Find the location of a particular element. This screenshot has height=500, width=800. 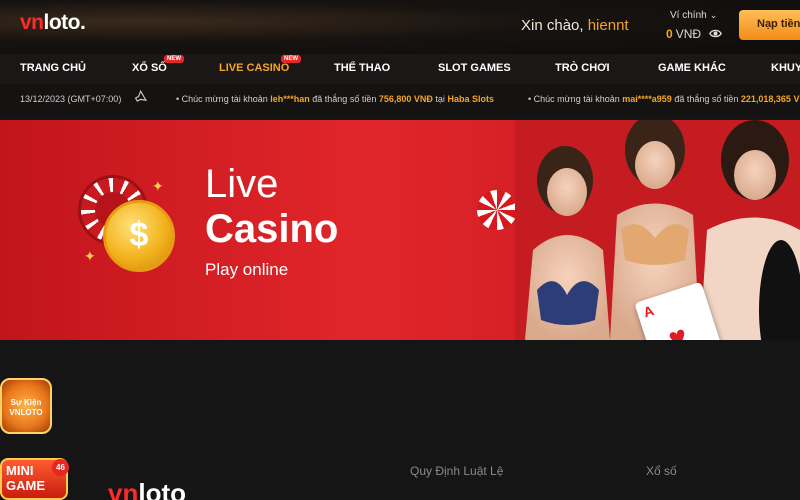

ticker-game: Haba Slots is located at coordinates (470, 99).